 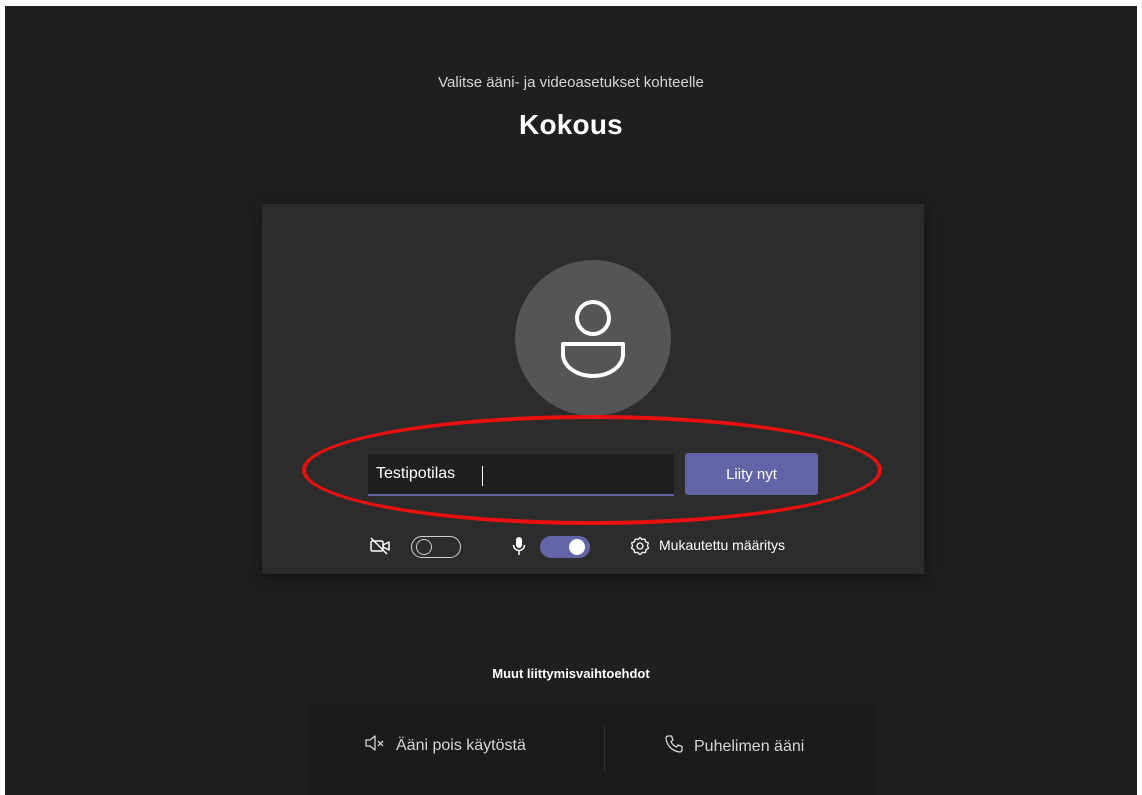 I want to click on phone-audio-option: Puhelimen ääni, so click(x=734, y=746).